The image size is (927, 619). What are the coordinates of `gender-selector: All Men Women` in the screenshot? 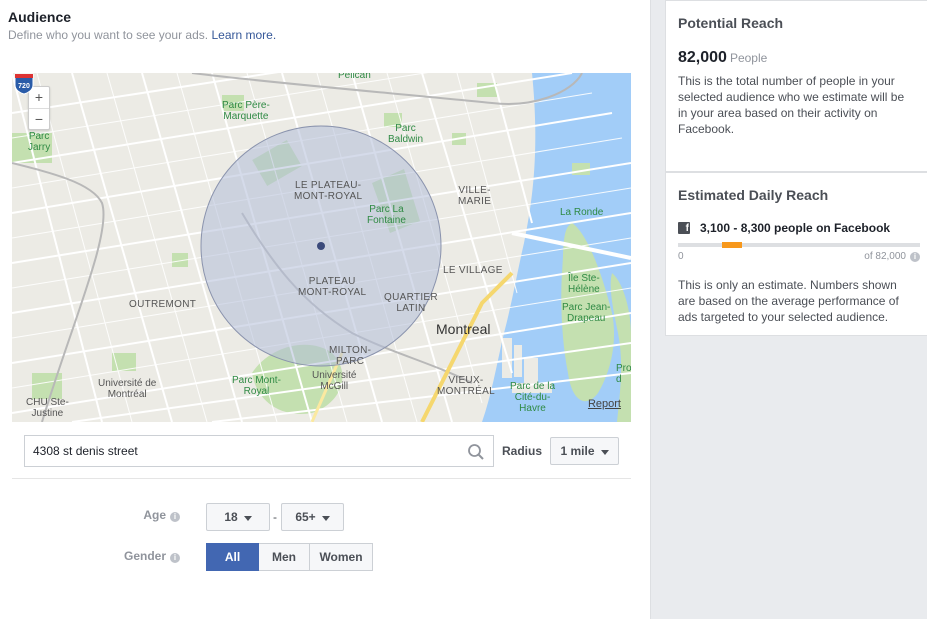 It's located at (289, 557).